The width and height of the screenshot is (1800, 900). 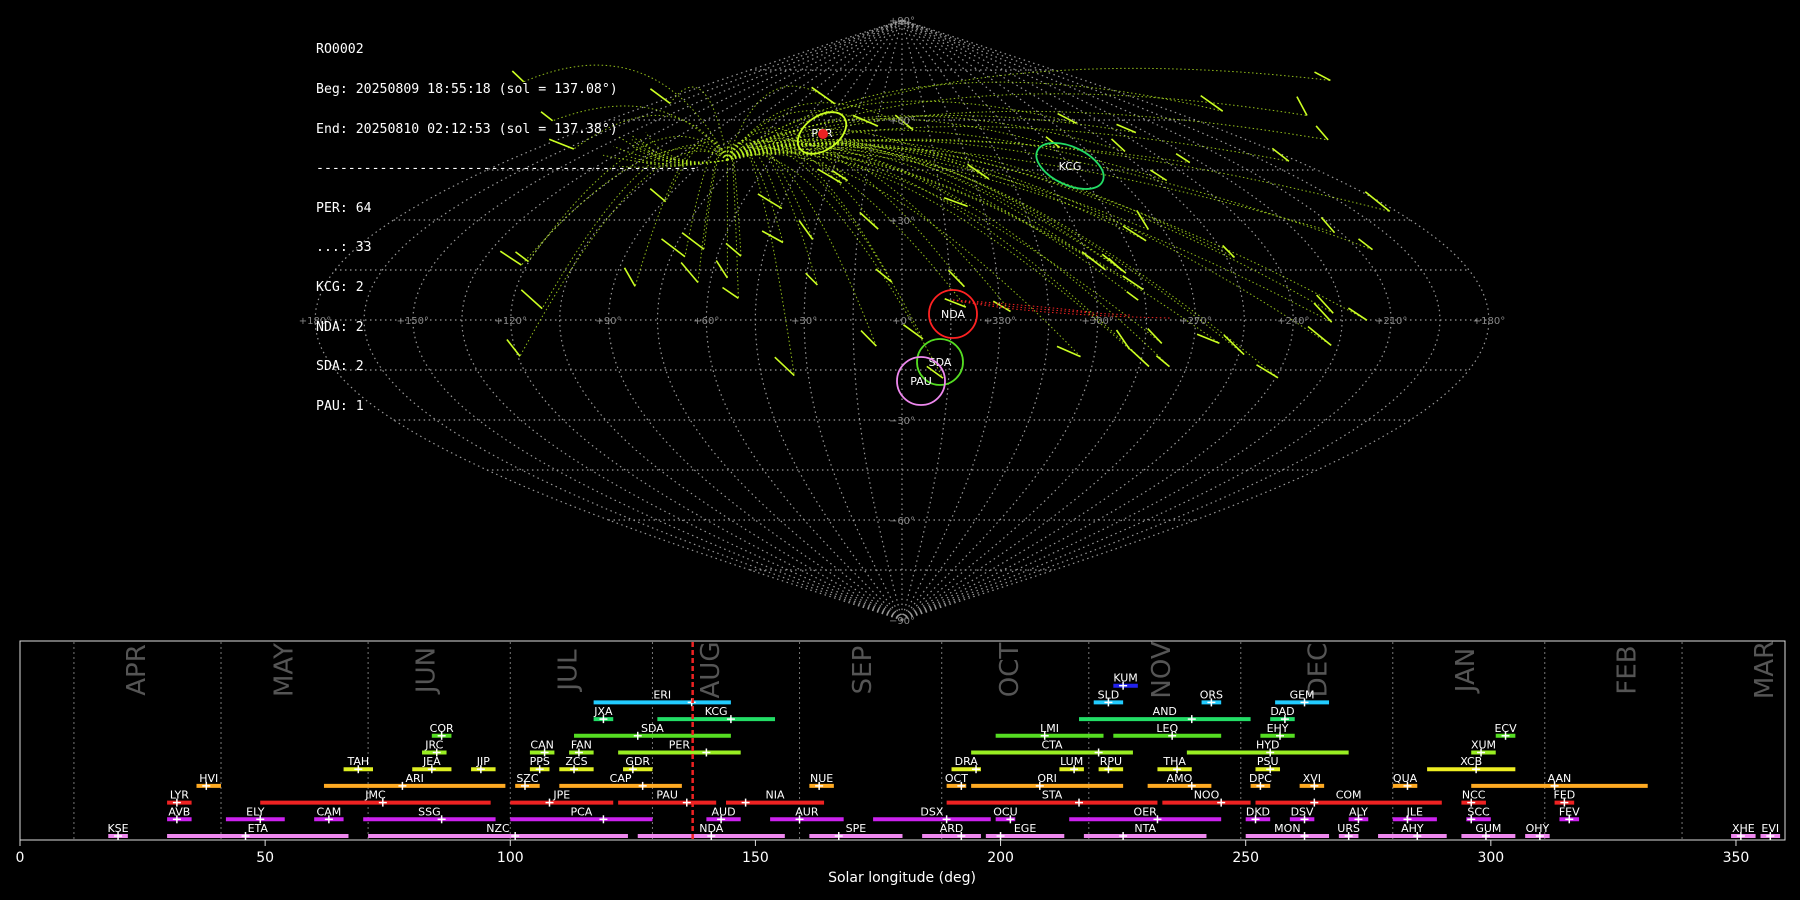 I want to click on x-tick-label: 50, so click(x=265, y=858).